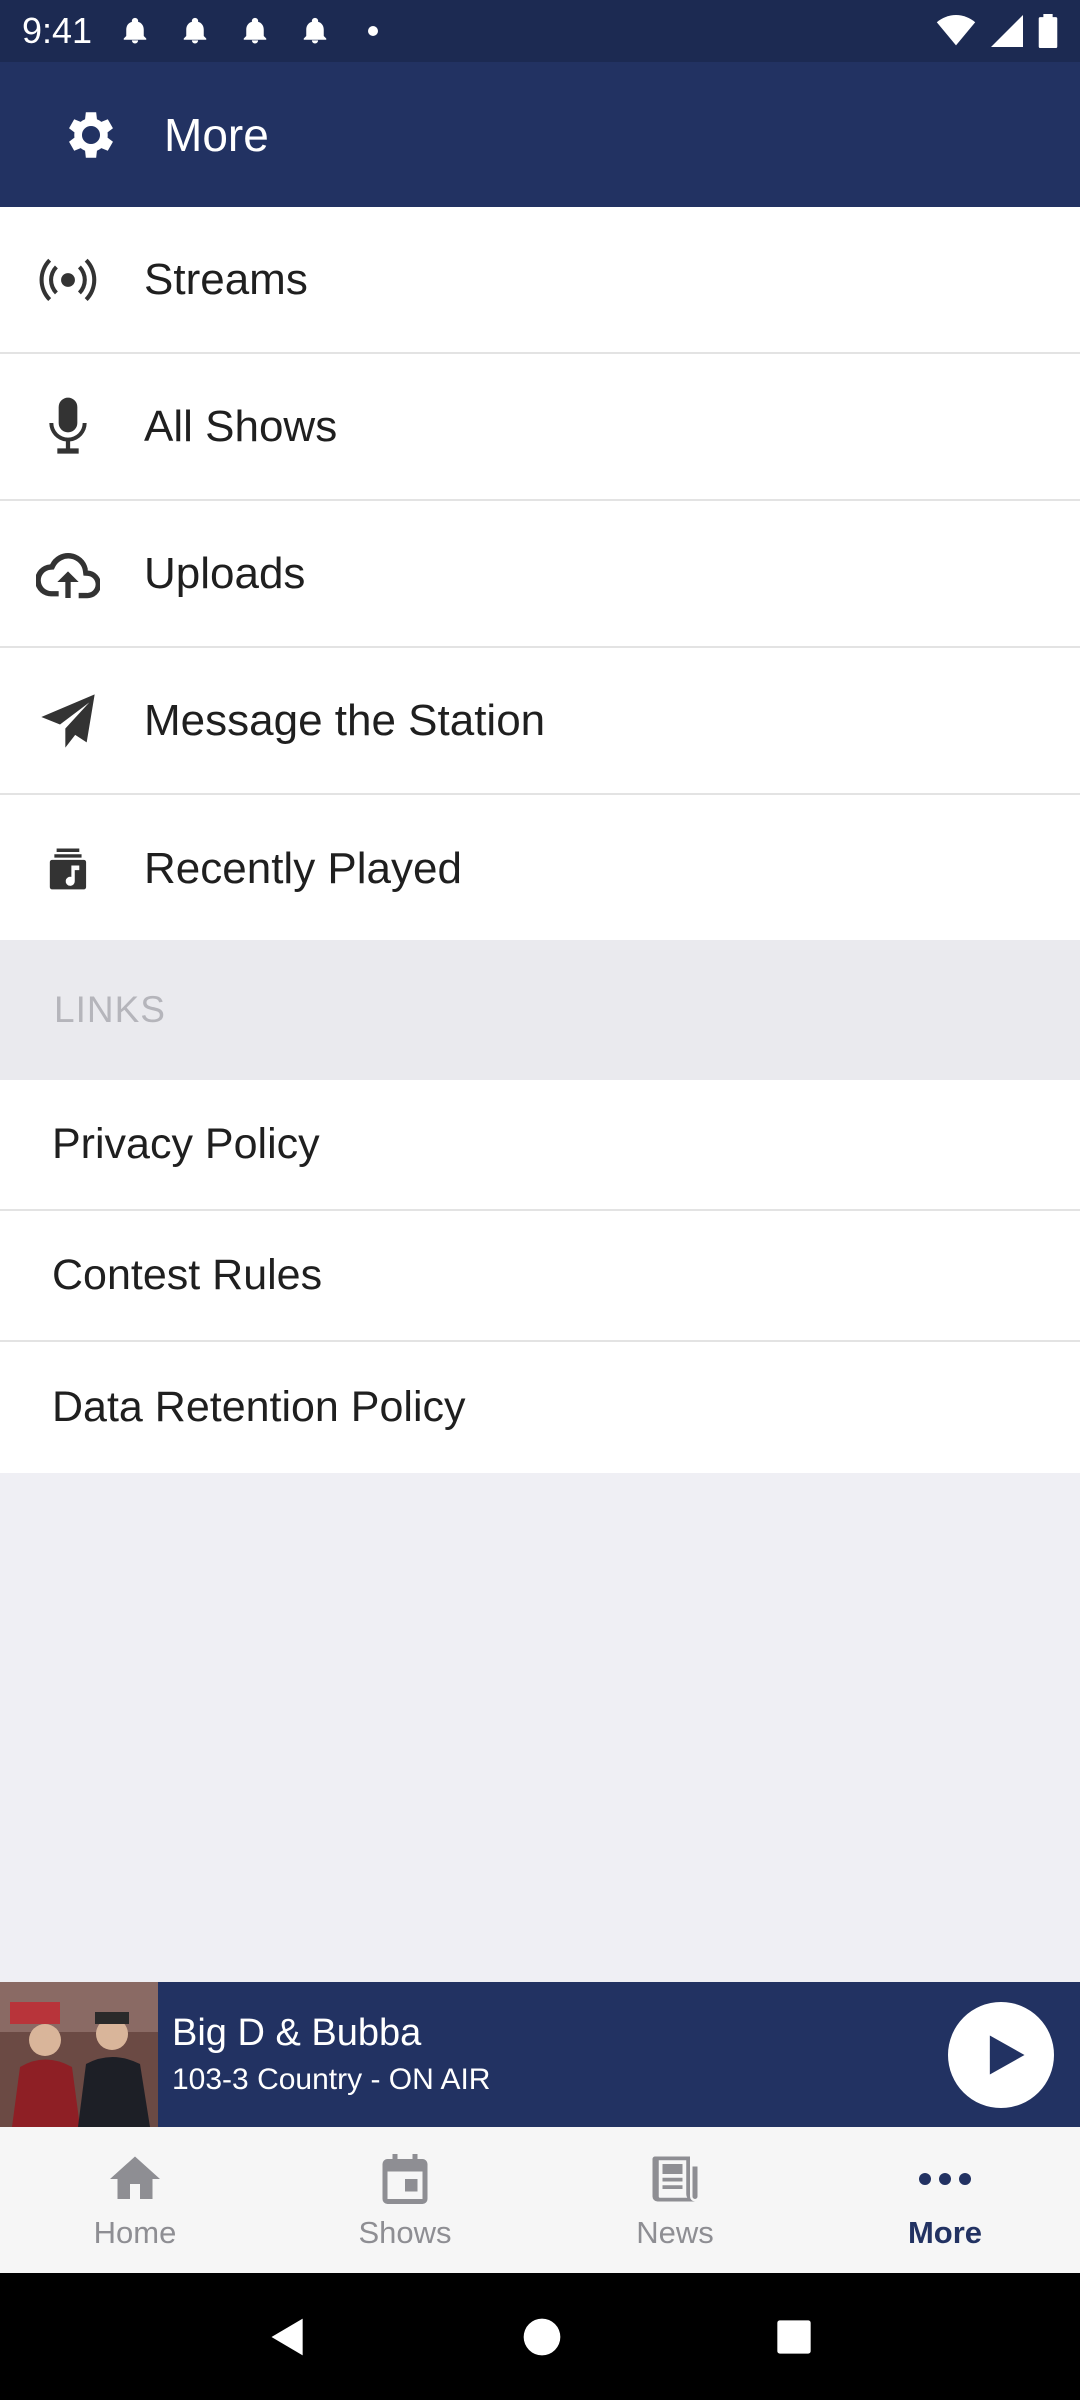 This screenshot has height=2400, width=1080. What do you see at coordinates (68, 721) in the screenshot?
I see `paper-plane-icon` at bounding box center [68, 721].